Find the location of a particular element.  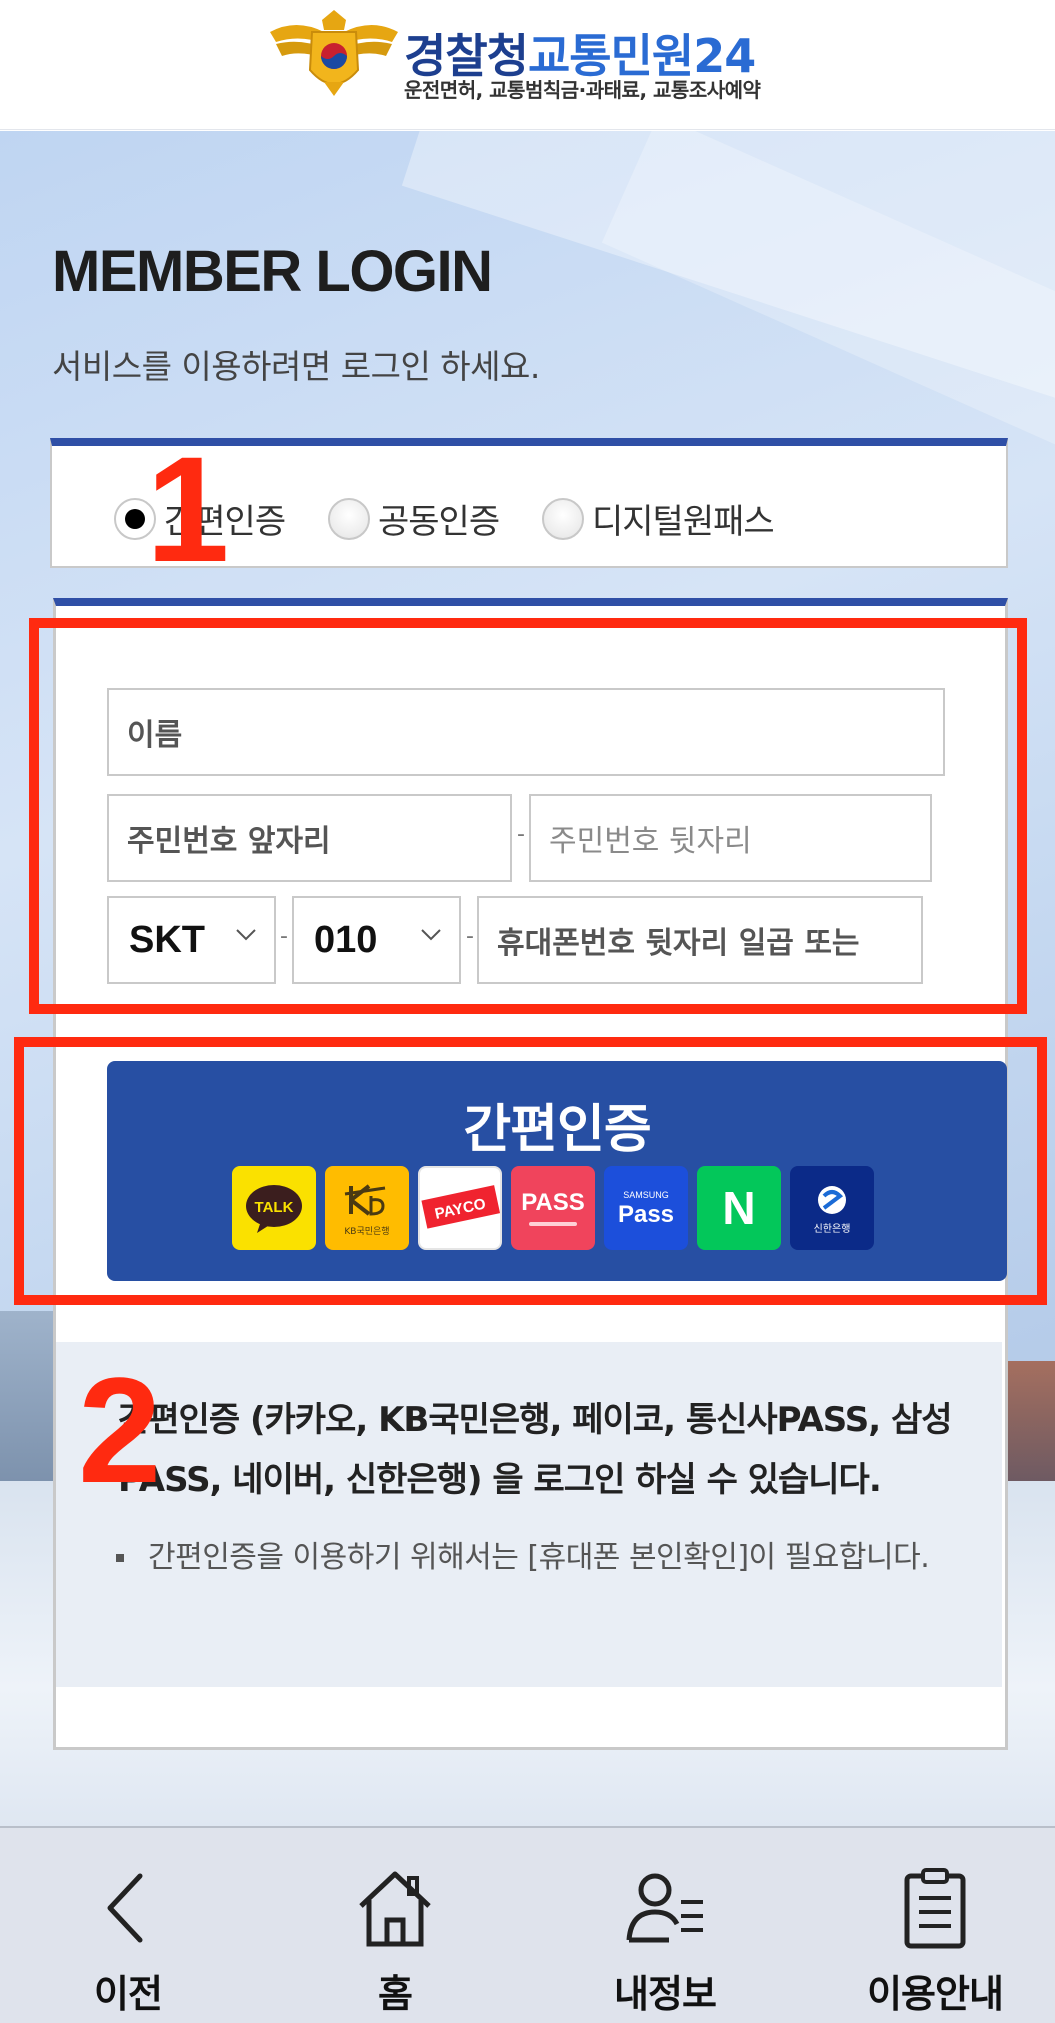

annotation-box-button is located at coordinates (530, 1171).